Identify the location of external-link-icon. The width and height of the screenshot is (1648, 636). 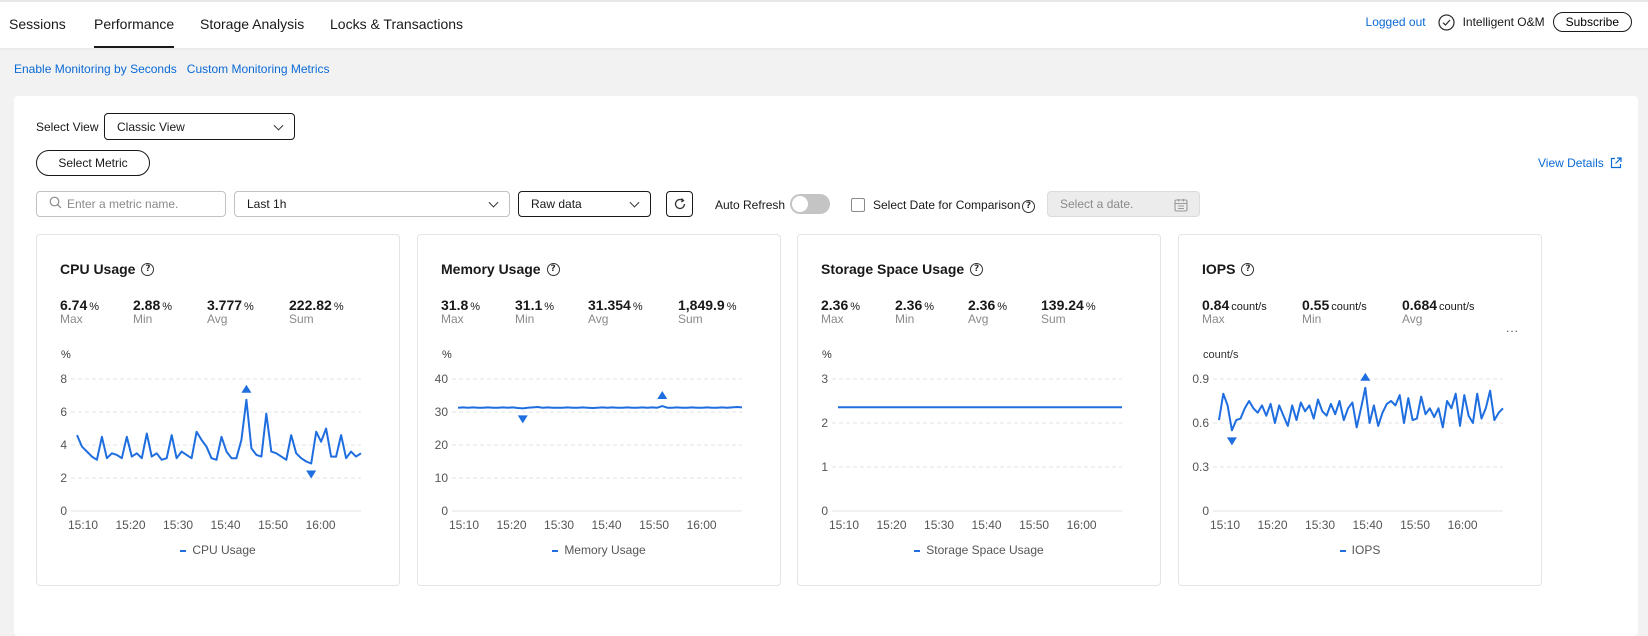
(1616, 163).